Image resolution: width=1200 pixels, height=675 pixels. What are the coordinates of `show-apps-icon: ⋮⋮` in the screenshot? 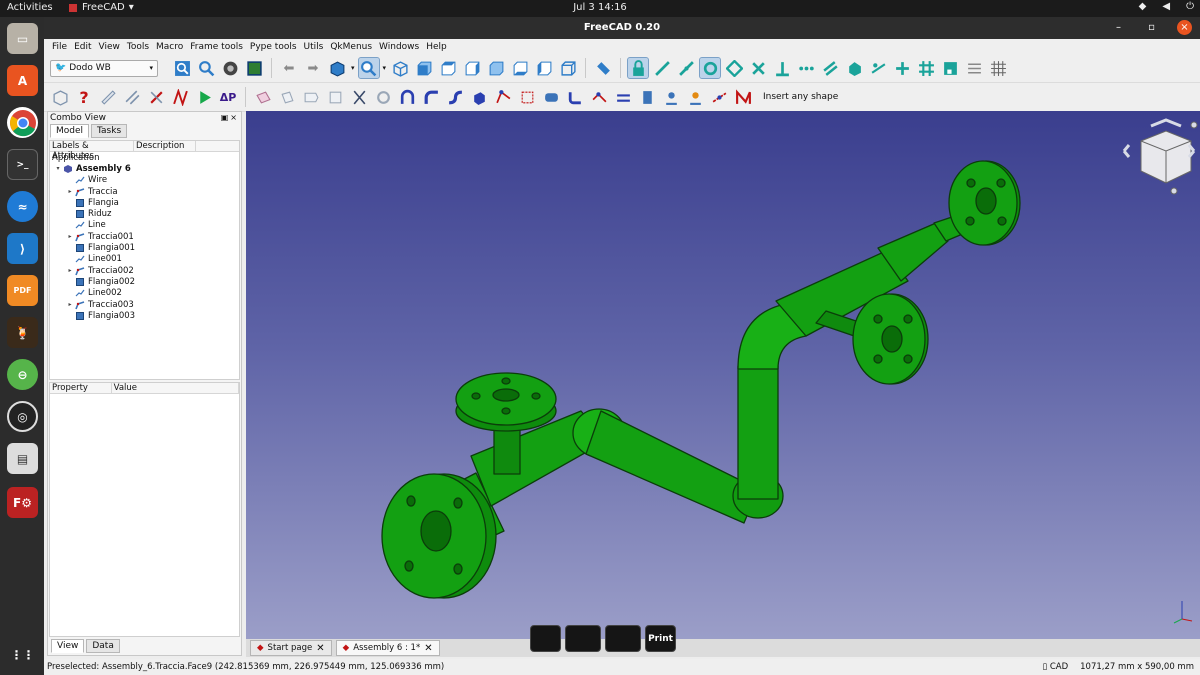 It's located at (22, 654).